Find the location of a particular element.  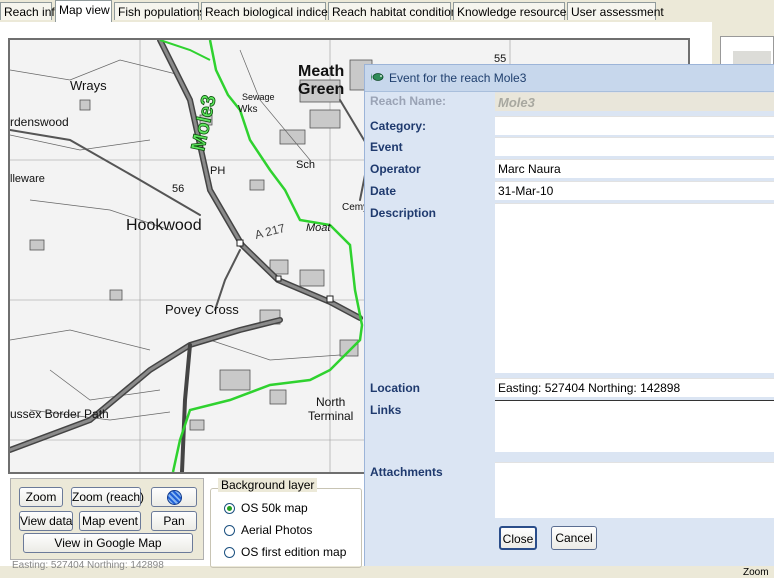

svg-text: Wks is located at coordinates (247, 109).